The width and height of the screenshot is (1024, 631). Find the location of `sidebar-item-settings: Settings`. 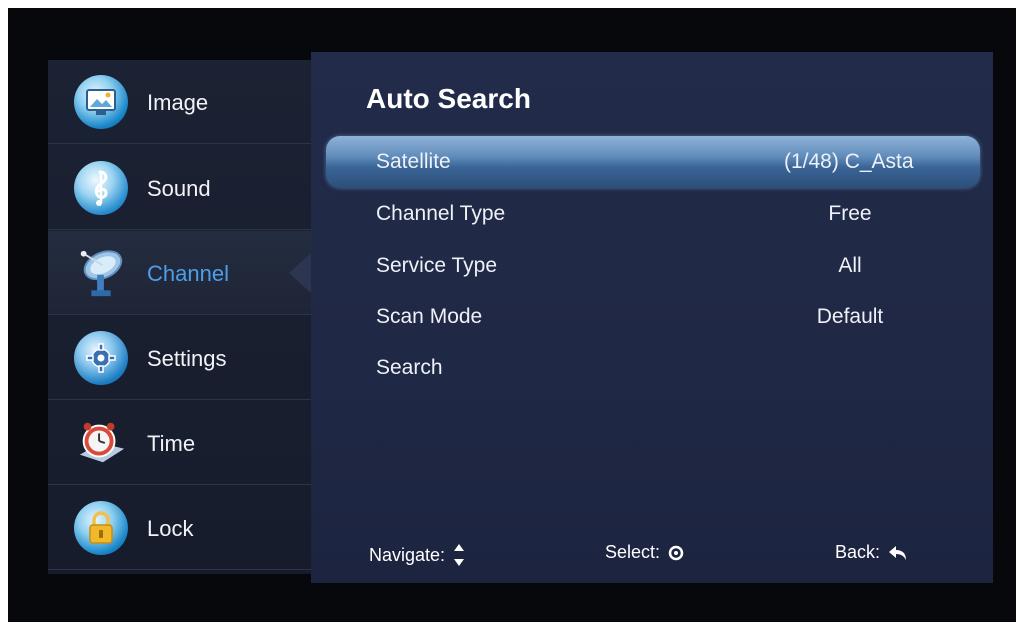

sidebar-item-settings: Settings is located at coordinates (179, 358).